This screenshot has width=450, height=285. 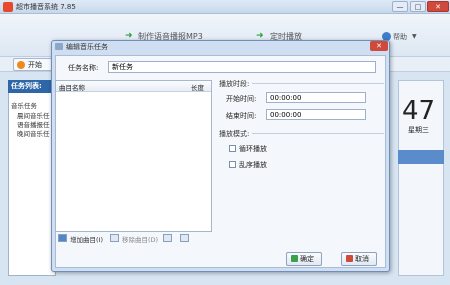 What do you see at coordinates (59, 46) in the screenshot?
I see `dialog-icon` at bounding box center [59, 46].